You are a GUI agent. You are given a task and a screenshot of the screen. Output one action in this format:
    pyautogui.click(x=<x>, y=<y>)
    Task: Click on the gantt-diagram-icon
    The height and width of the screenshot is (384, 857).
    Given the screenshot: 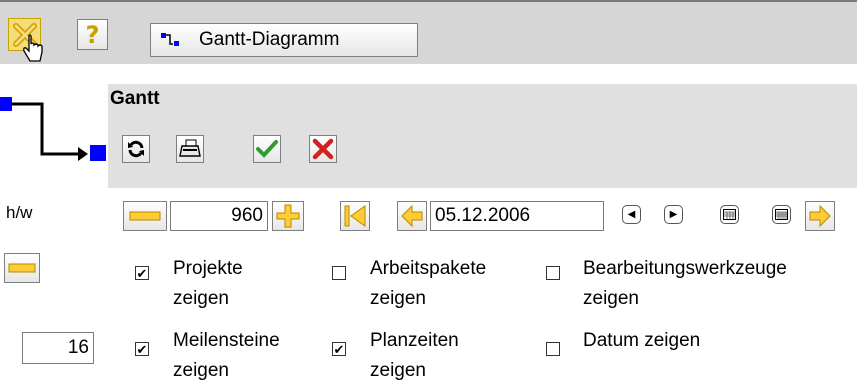 What is the action you would take?
    pyautogui.click(x=170, y=39)
    